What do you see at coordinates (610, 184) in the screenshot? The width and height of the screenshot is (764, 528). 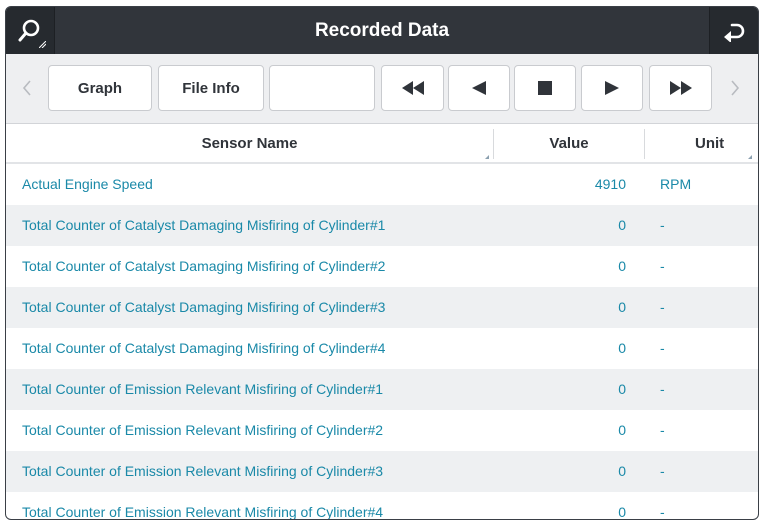 I see `sensor-value-cell: 4910` at bounding box center [610, 184].